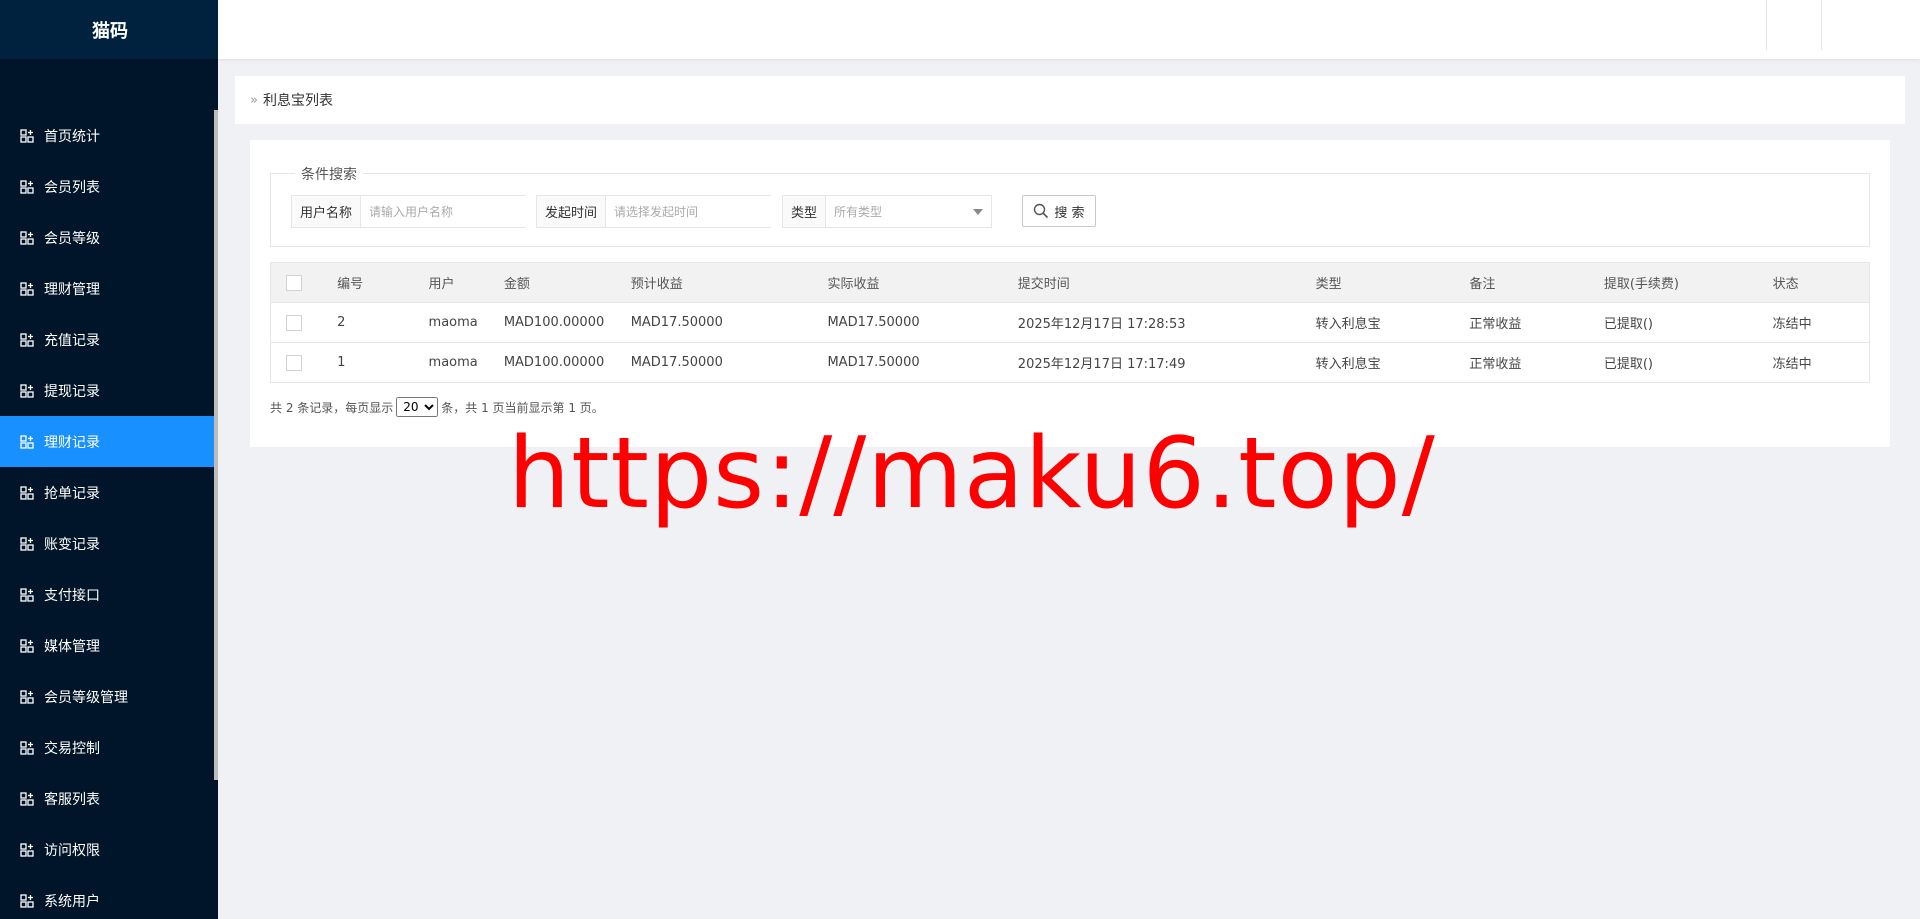 This screenshot has width=1920, height=919. What do you see at coordinates (332, 407) in the screenshot?
I see `pager-prefix: 共 2 条记录，每页显示` at bounding box center [332, 407].